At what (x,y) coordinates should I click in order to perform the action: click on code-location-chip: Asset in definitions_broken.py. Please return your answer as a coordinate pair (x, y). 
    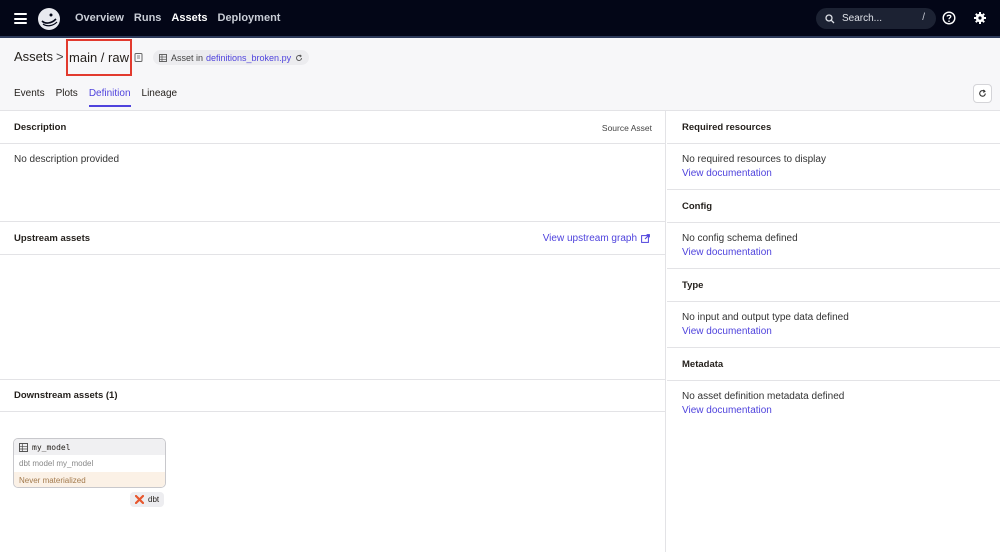
    Looking at the image, I should click on (231, 57).